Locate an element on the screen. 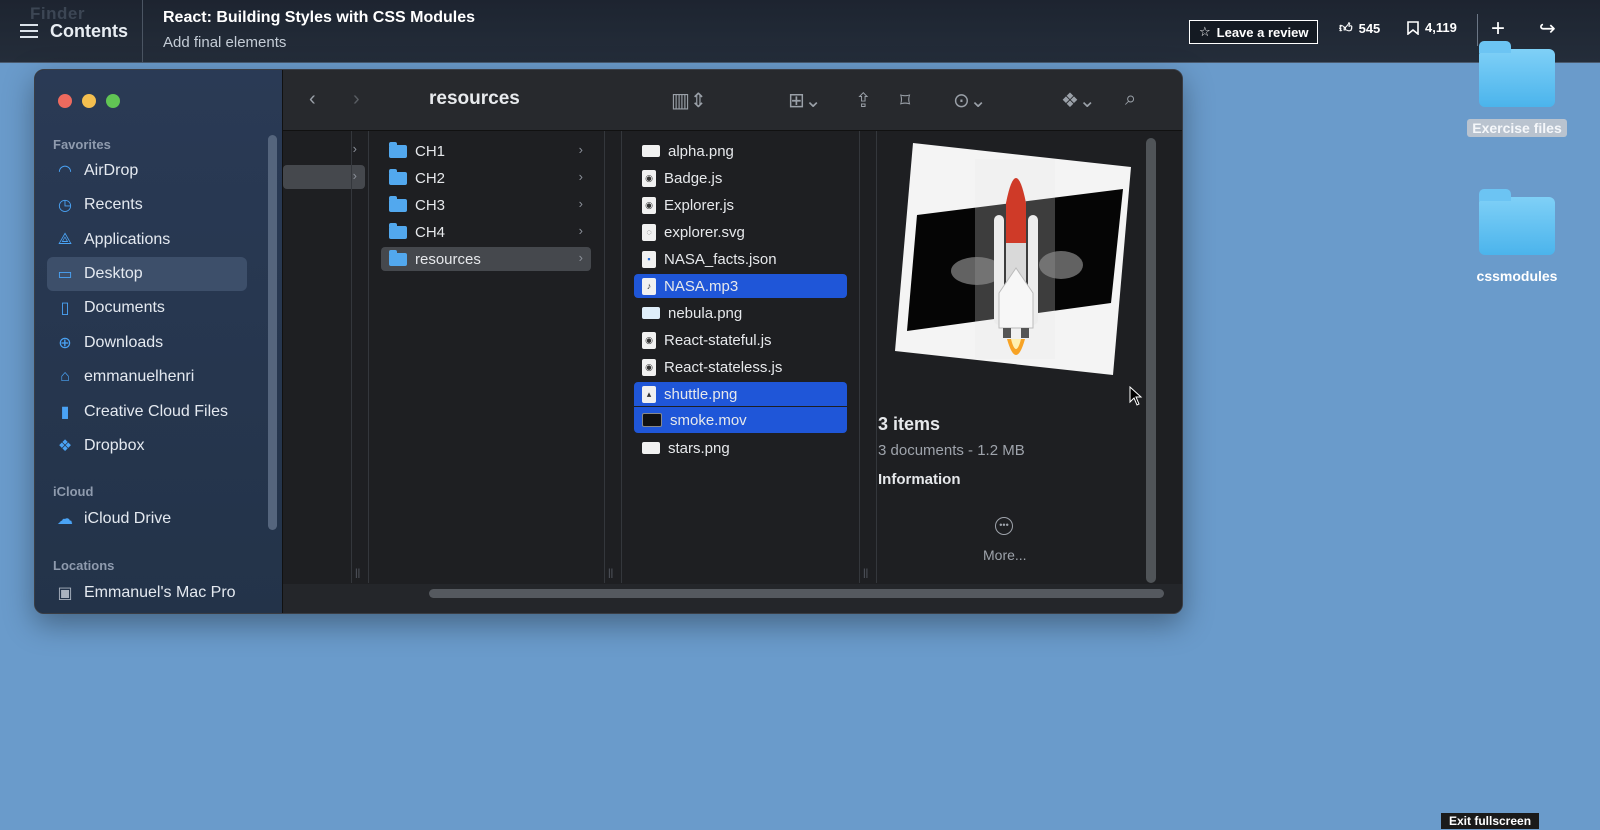 The width and height of the screenshot is (1600, 830). file-row: stars.png is located at coordinates (740, 448).